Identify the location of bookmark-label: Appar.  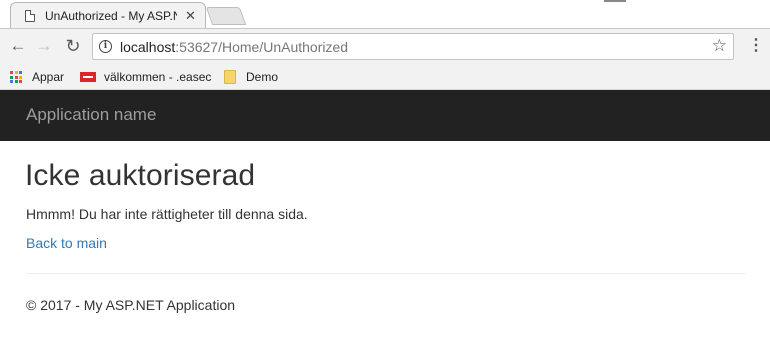
(48, 77).